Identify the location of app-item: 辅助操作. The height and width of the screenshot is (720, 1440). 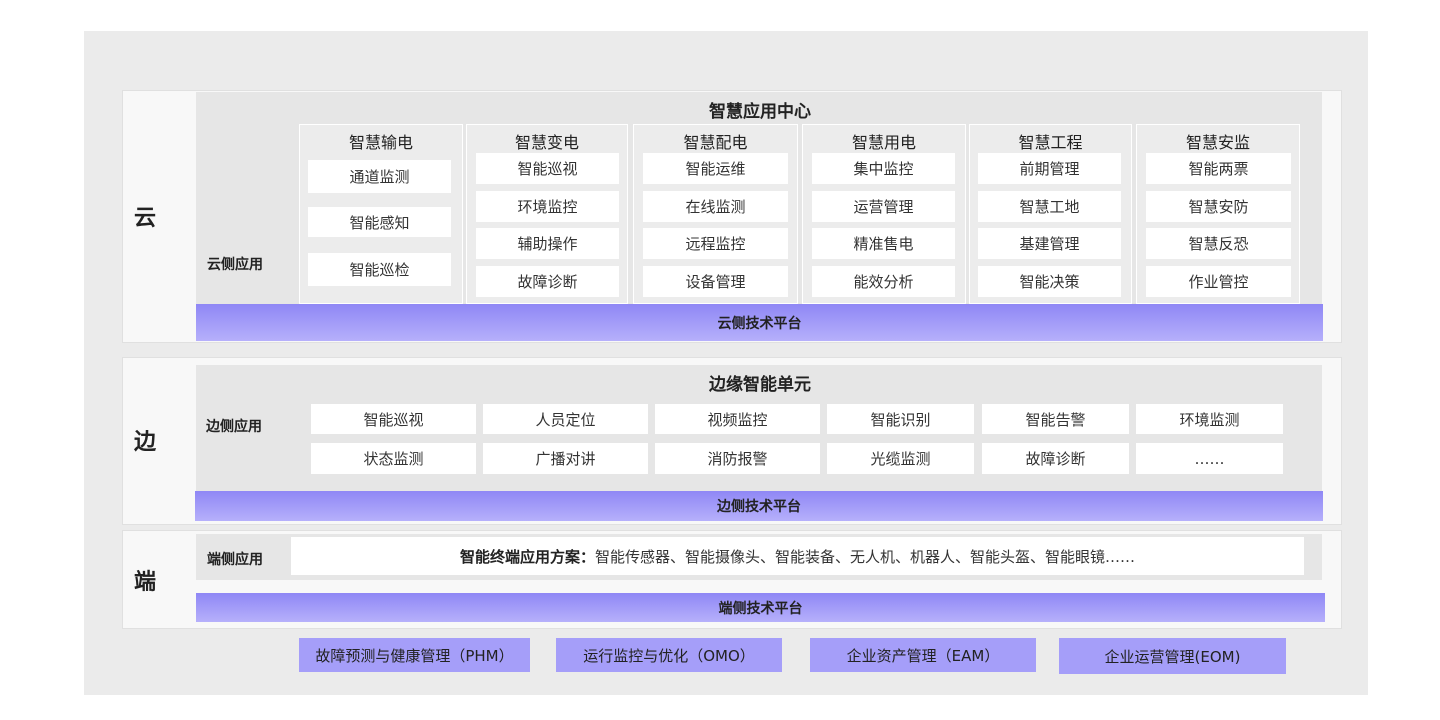
(547, 243).